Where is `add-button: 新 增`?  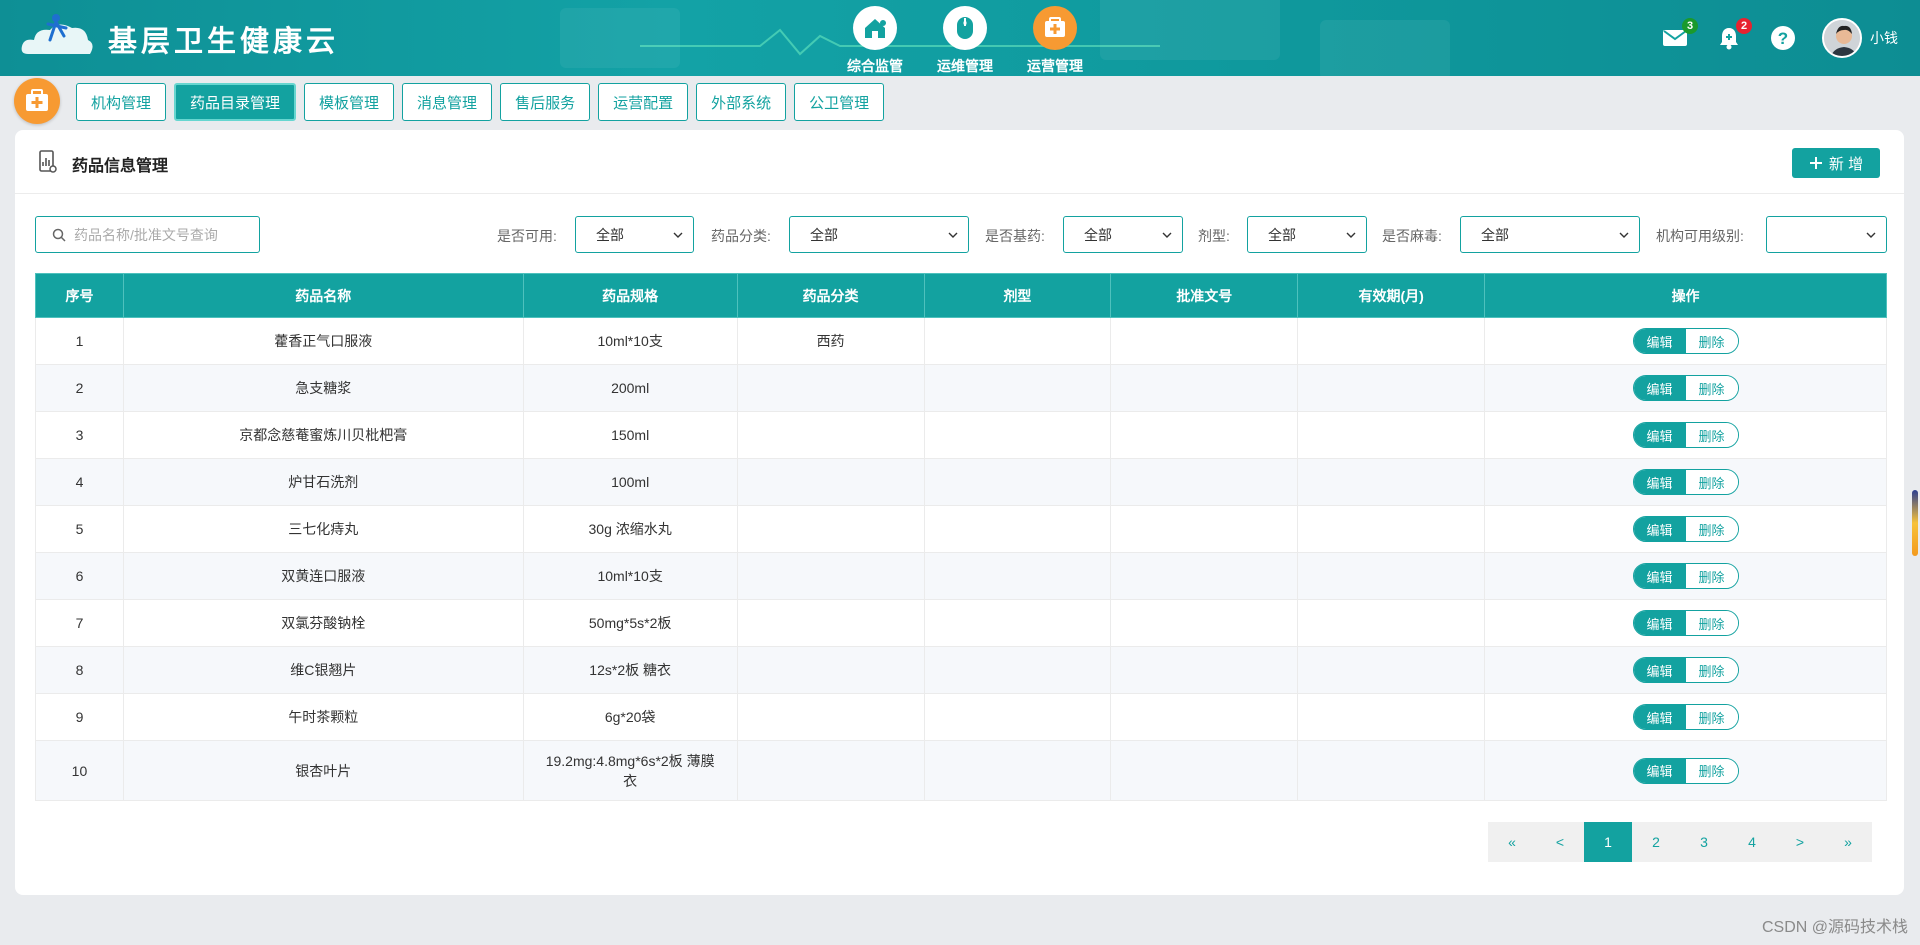
add-button: 新 增 is located at coordinates (1836, 163).